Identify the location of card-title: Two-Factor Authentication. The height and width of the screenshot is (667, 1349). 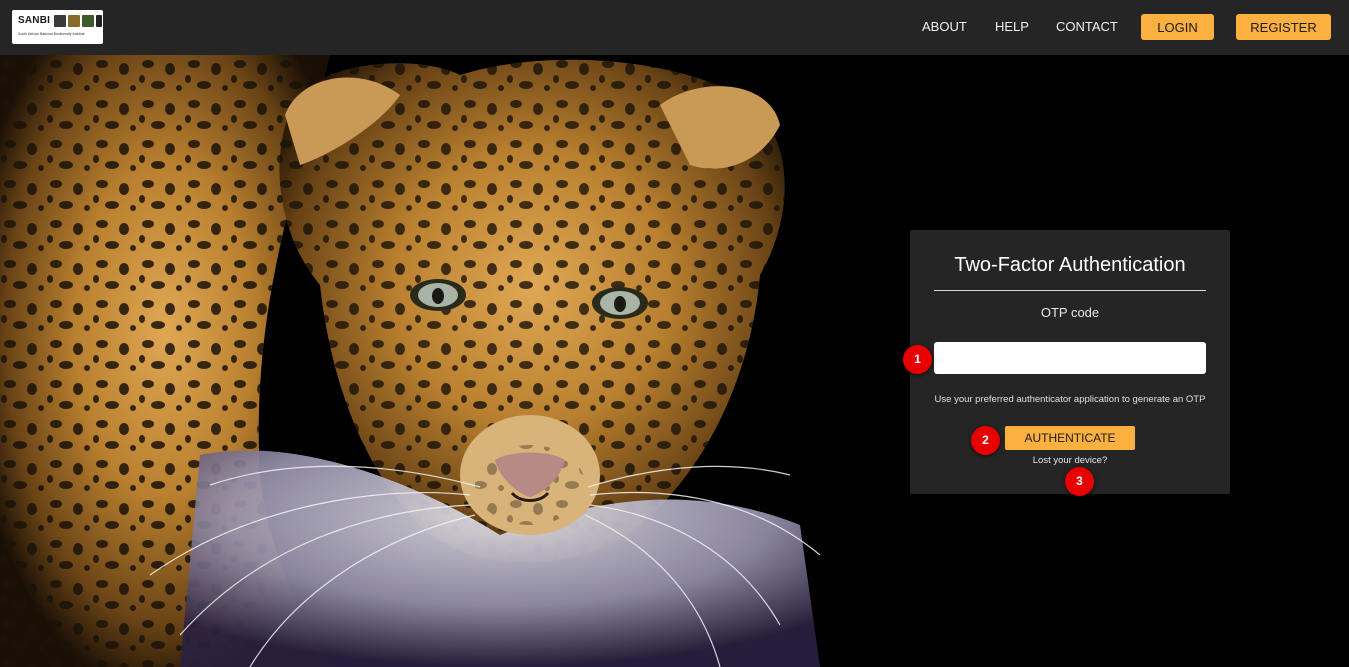
(1070, 265).